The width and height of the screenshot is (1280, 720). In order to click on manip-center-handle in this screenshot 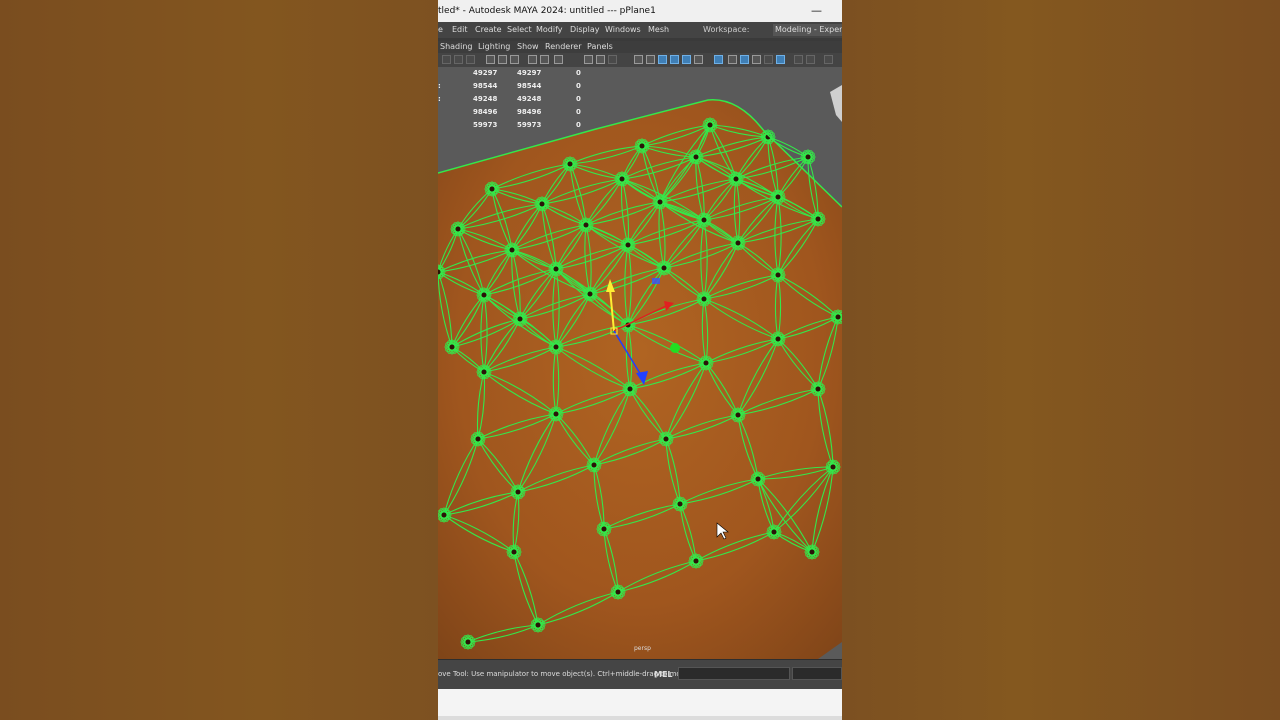, I will do `click(675, 348)`.